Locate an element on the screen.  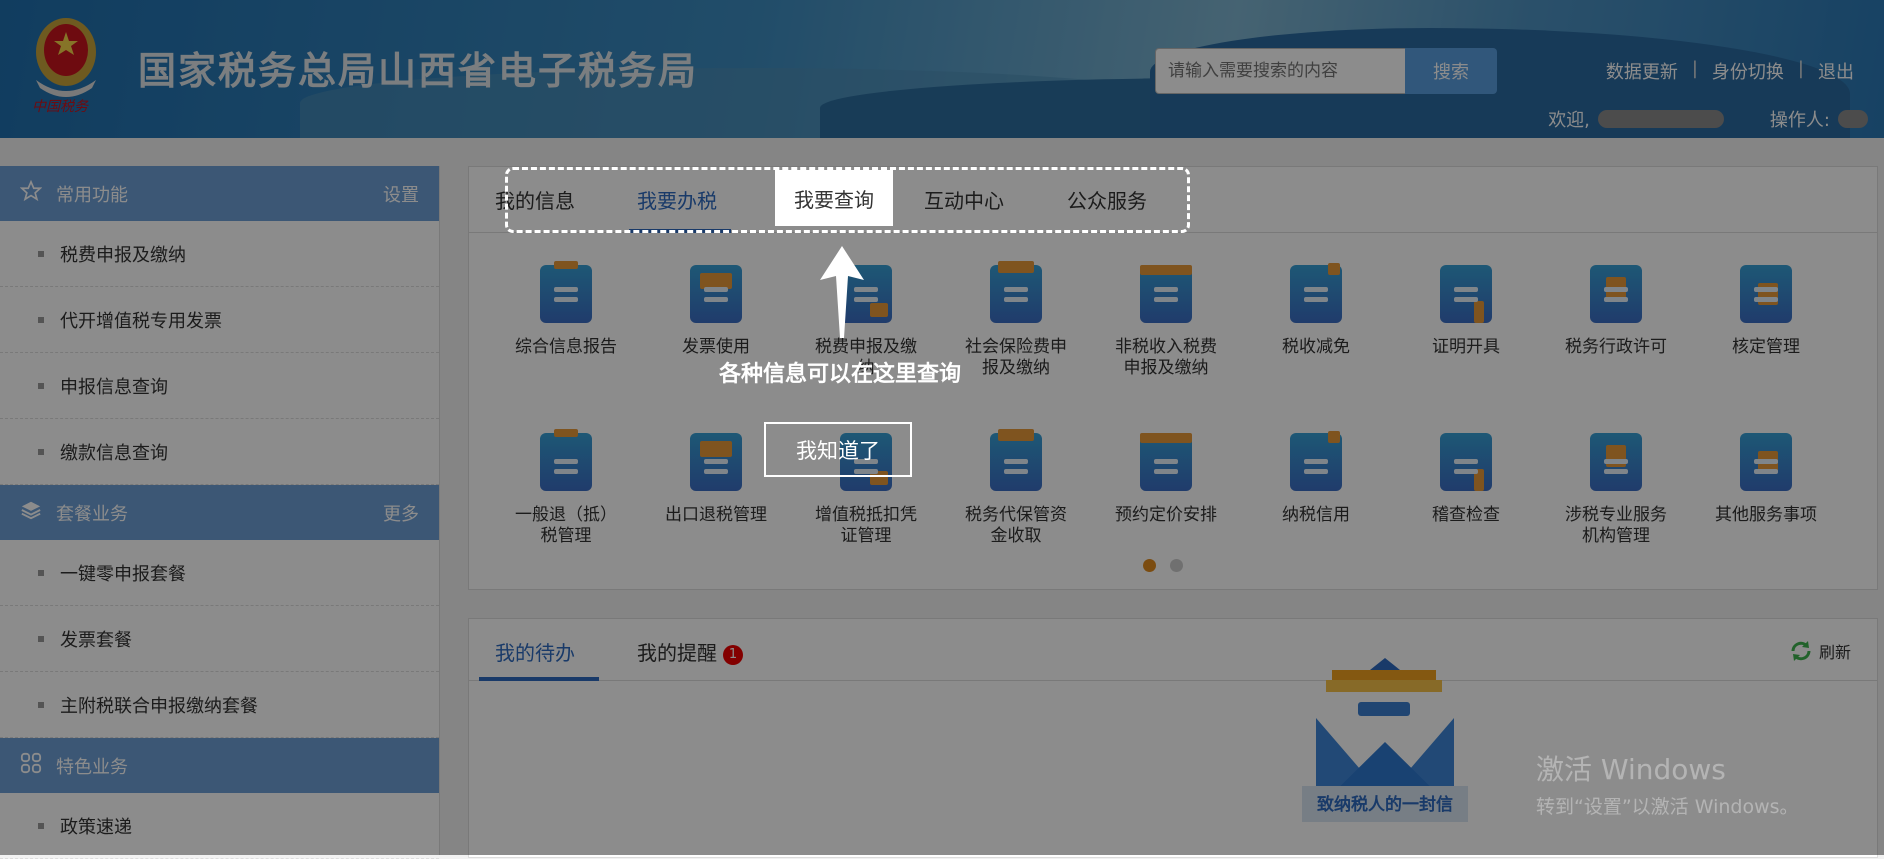
windows-activation-watermark: 激活 Windows 转到“设置”以激活 Windows。 is located at coordinates (1667, 783).